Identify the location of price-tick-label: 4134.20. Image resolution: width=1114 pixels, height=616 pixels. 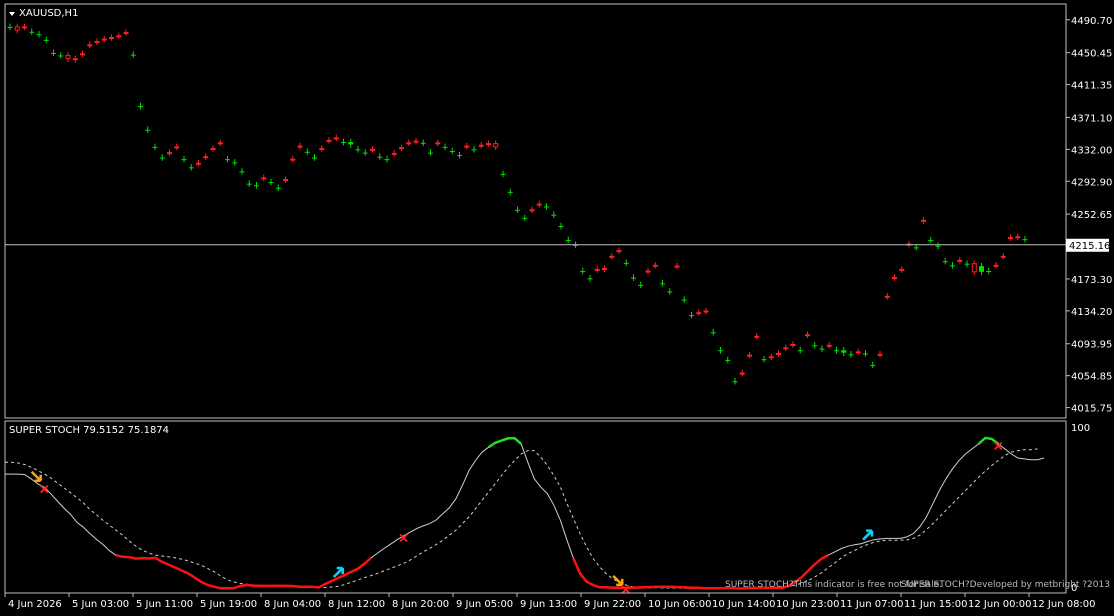
(1091, 312).